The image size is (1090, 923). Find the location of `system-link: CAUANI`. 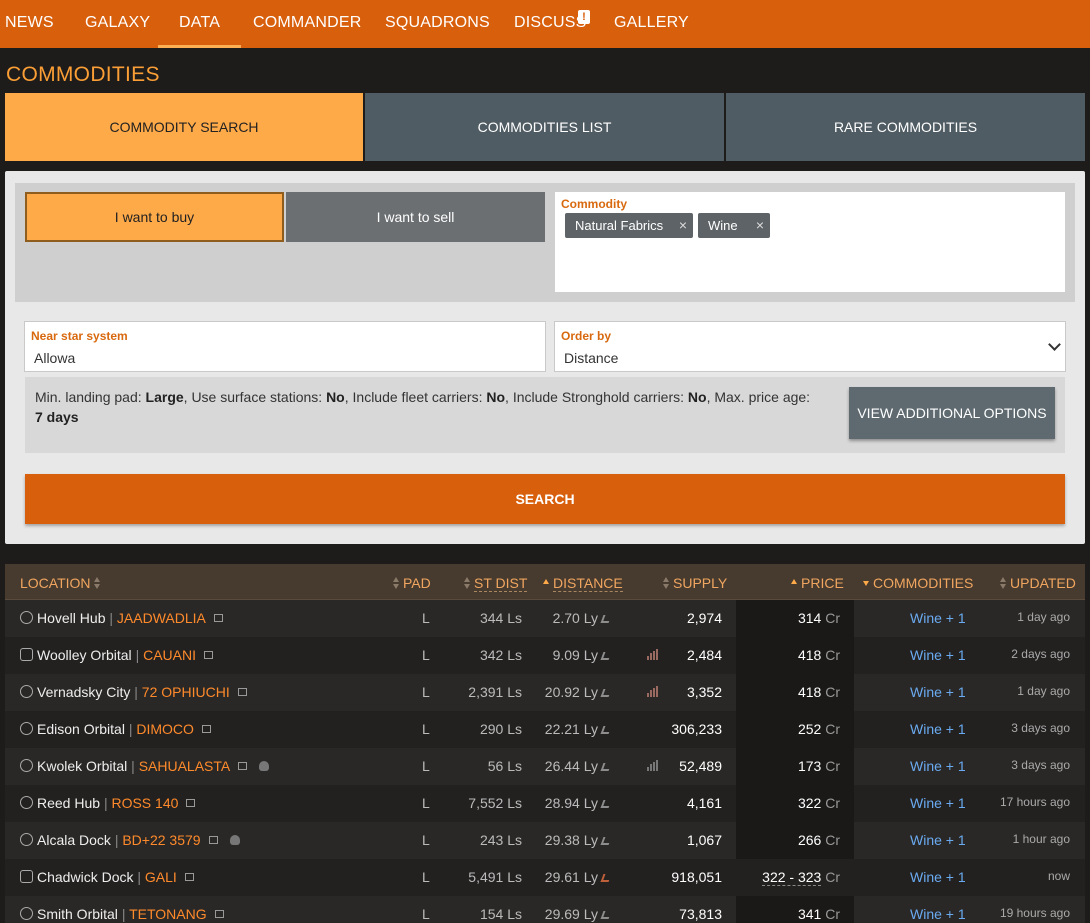

system-link: CAUANI is located at coordinates (169, 655).